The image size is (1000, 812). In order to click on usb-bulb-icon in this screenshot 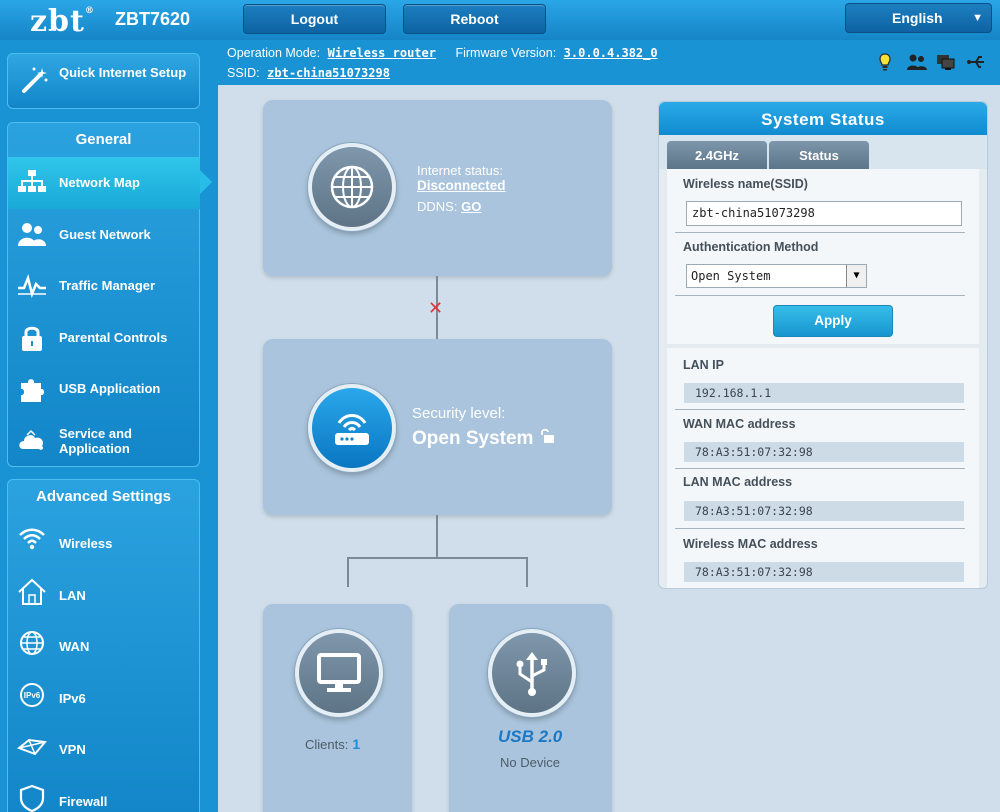, I will do `click(885, 64)`.